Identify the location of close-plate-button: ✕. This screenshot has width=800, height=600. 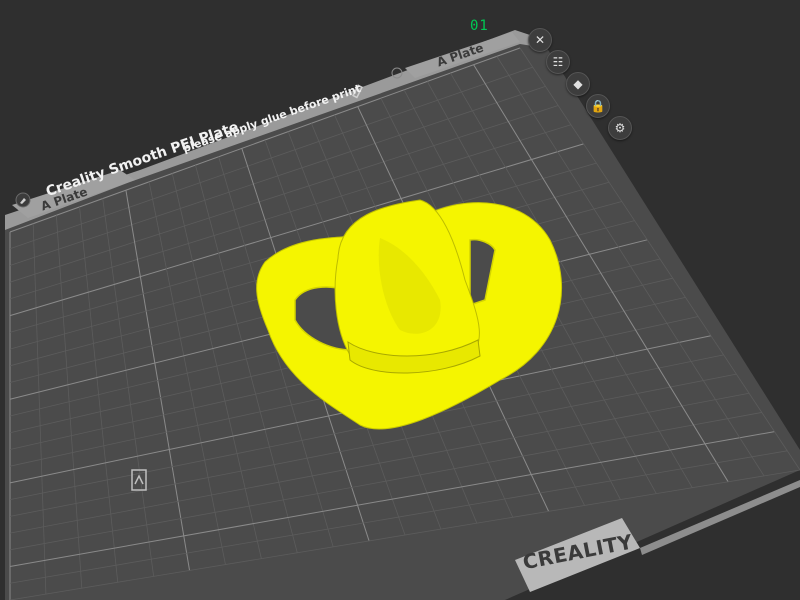
(540, 40).